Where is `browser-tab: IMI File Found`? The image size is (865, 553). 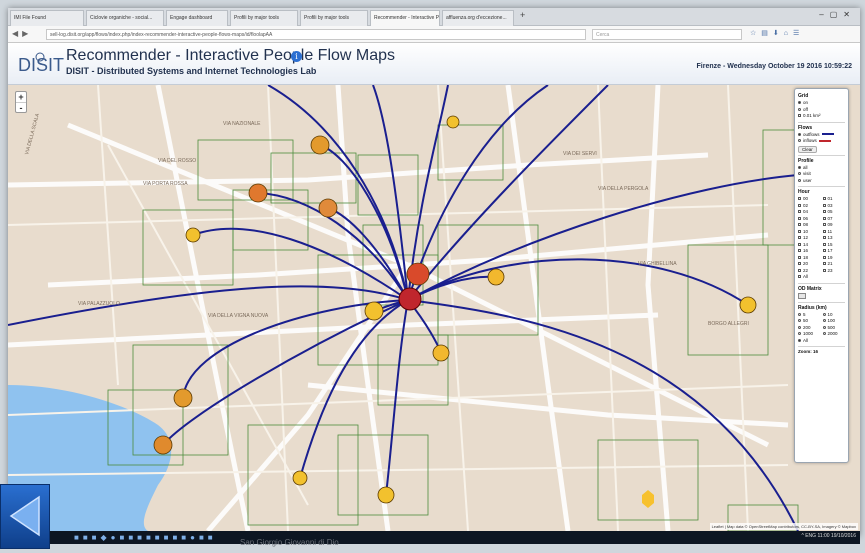 browser-tab: IMI File Found is located at coordinates (47, 18).